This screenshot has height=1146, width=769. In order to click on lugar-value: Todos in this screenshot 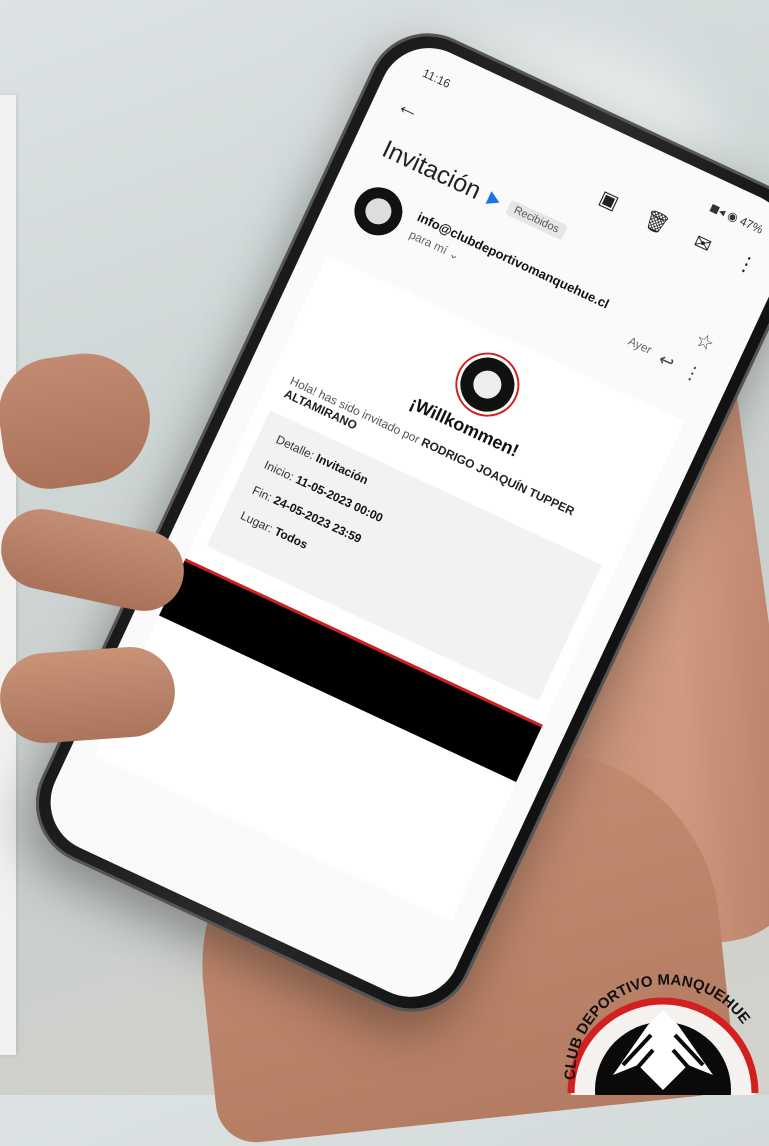, I will do `click(291, 538)`.